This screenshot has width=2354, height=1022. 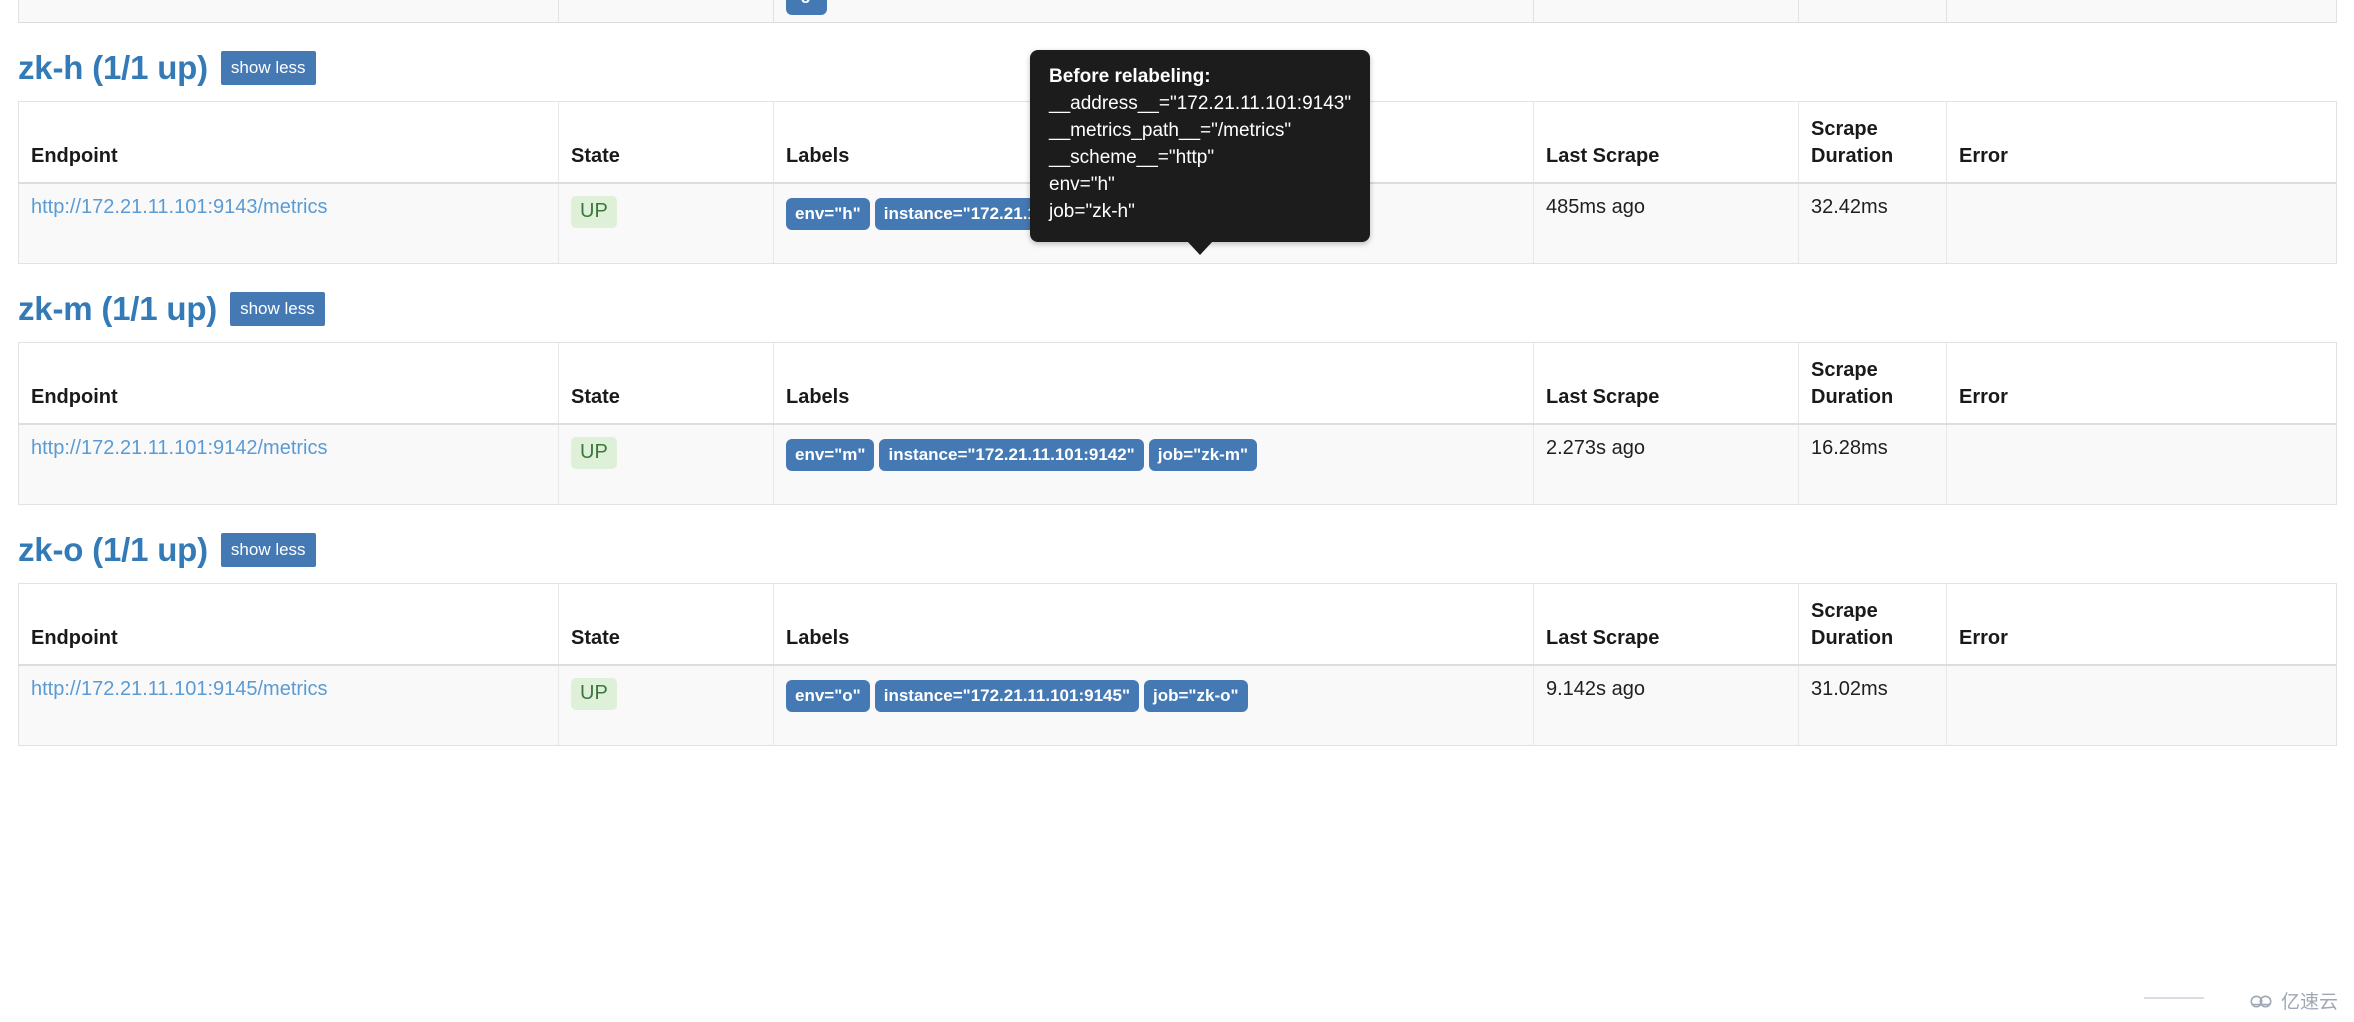 I want to click on tooltip-line-scheme: __scheme__="http", so click(x=1132, y=157).